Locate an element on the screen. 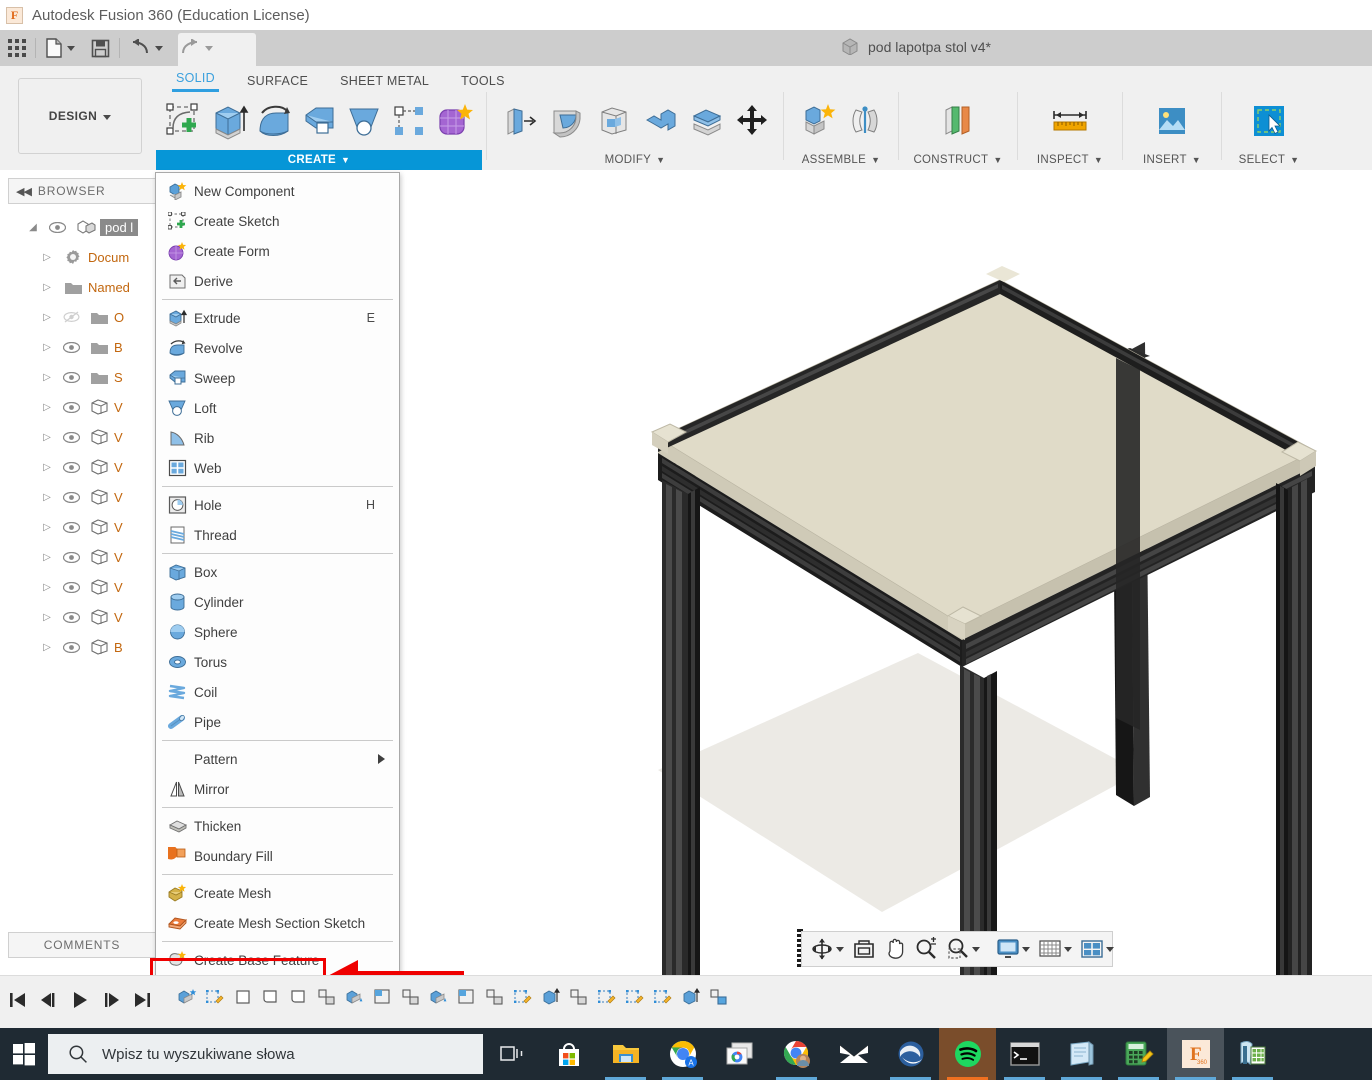 The width and height of the screenshot is (1372, 1080). jump-start-button is located at coordinates (18, 1000).